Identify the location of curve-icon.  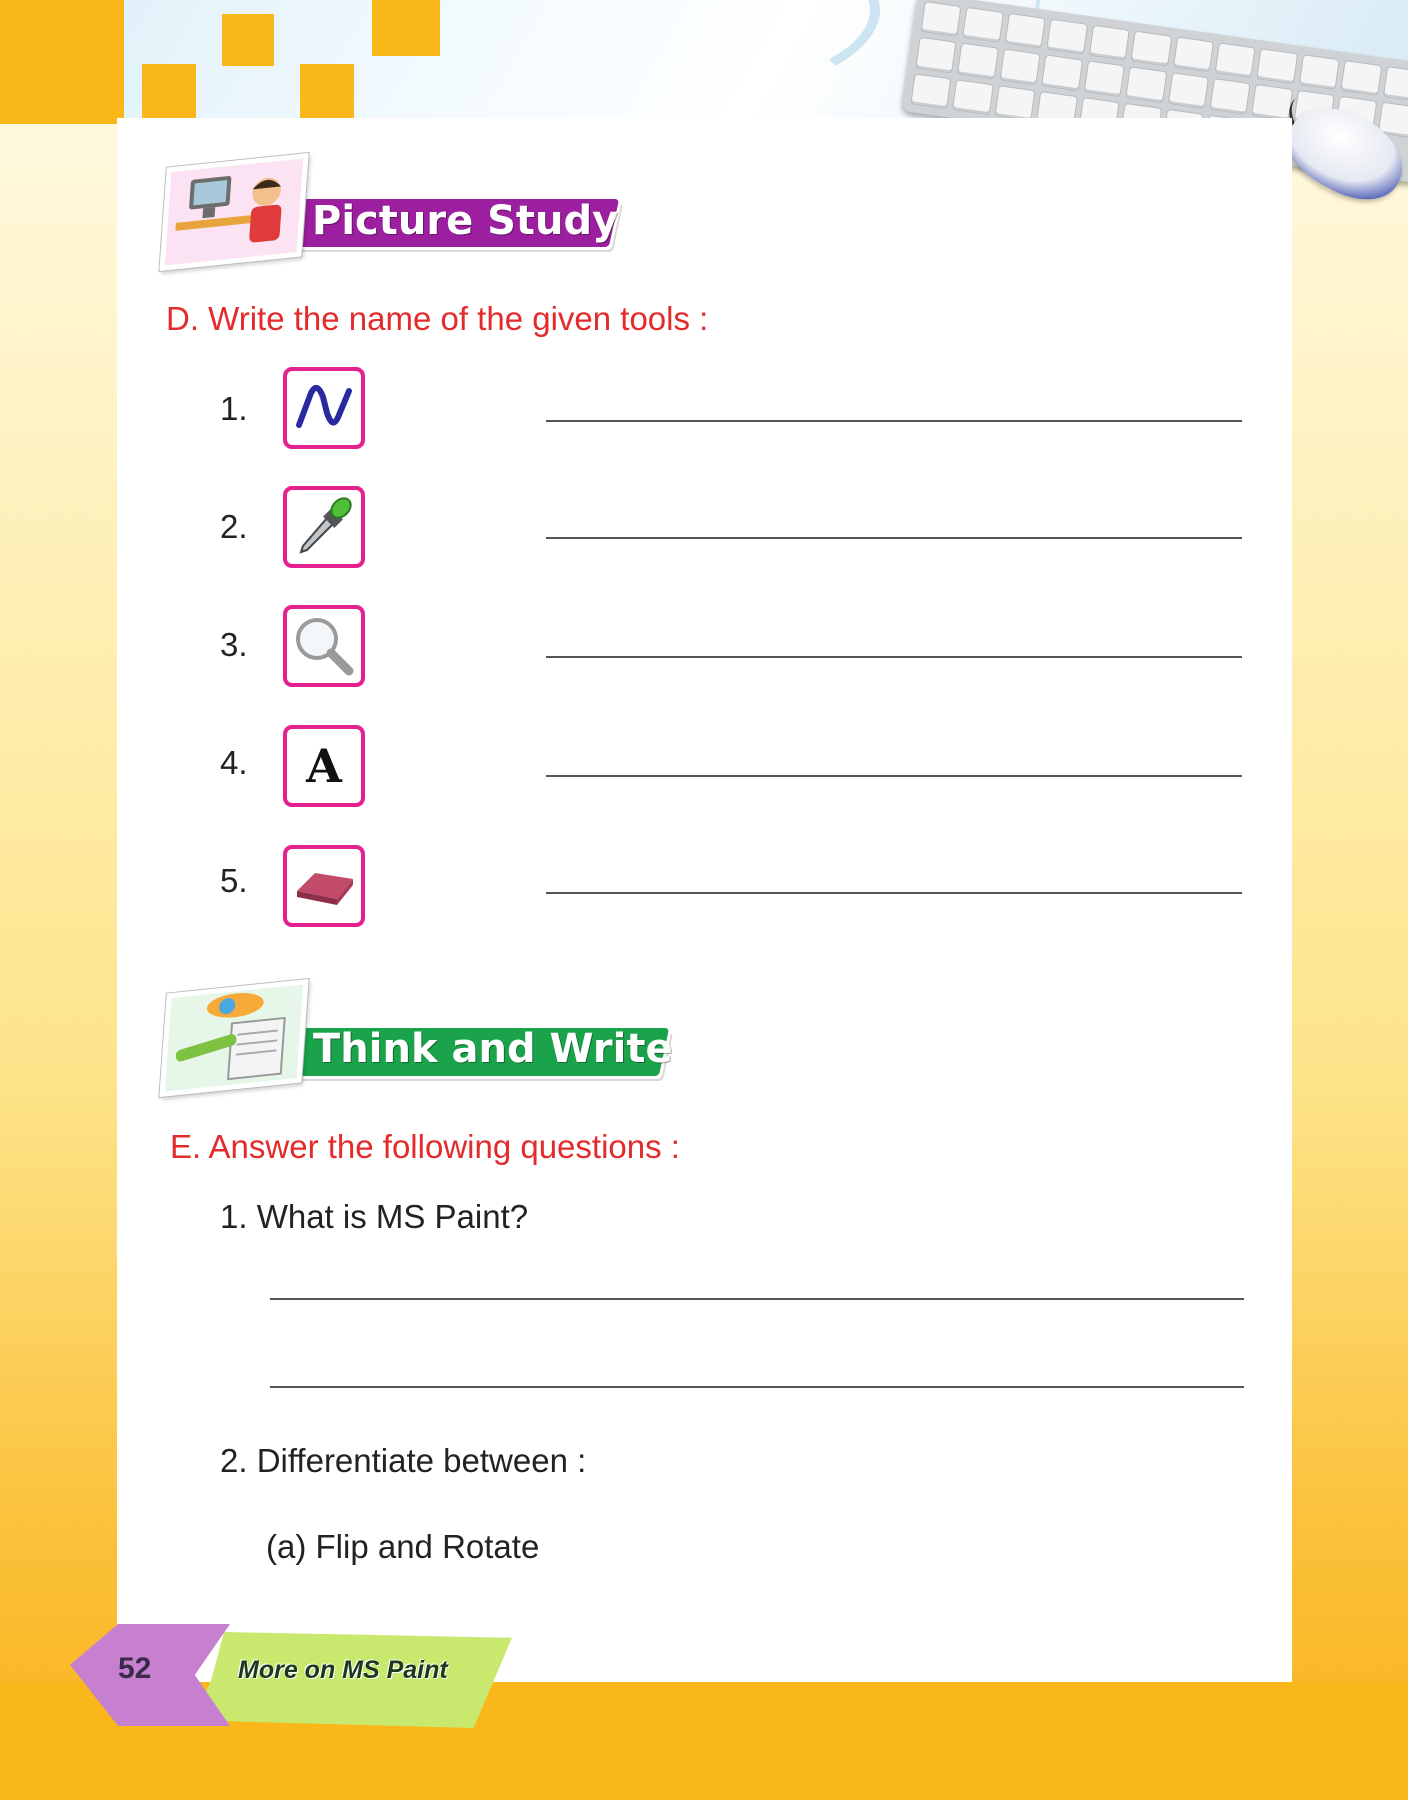
(324, 408).